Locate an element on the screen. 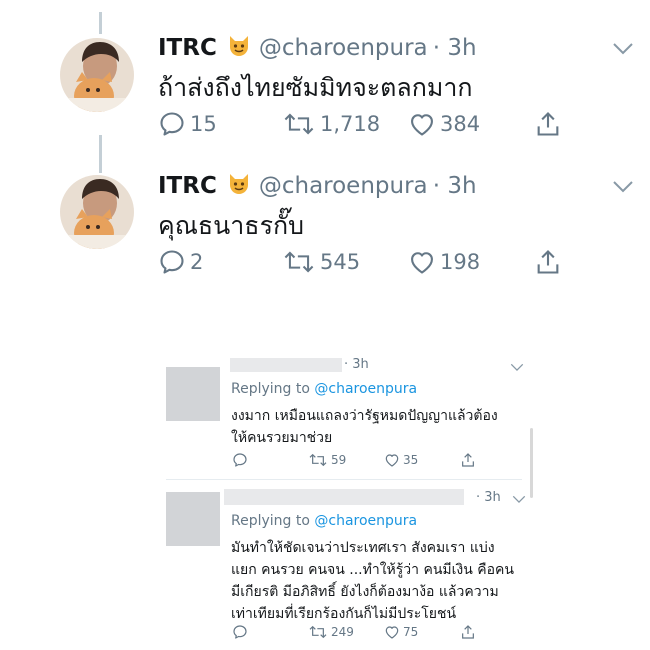  like-count: 384 is located at coordinates (460, 124).